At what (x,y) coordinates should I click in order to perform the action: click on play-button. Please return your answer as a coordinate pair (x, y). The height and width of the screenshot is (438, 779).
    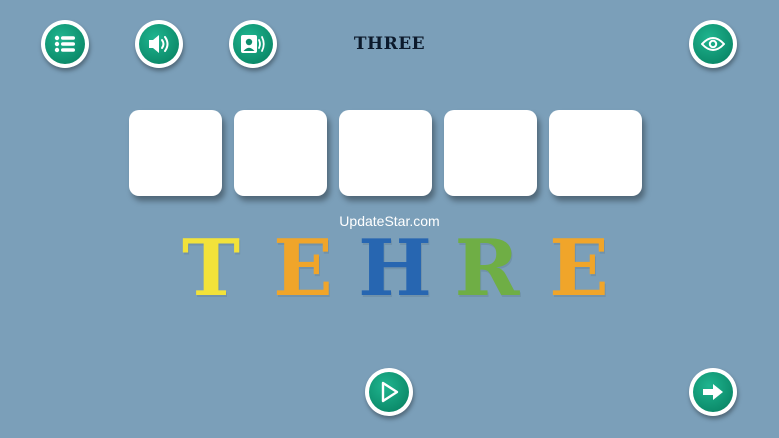
    Looking at the image, I should click on (389, 392).